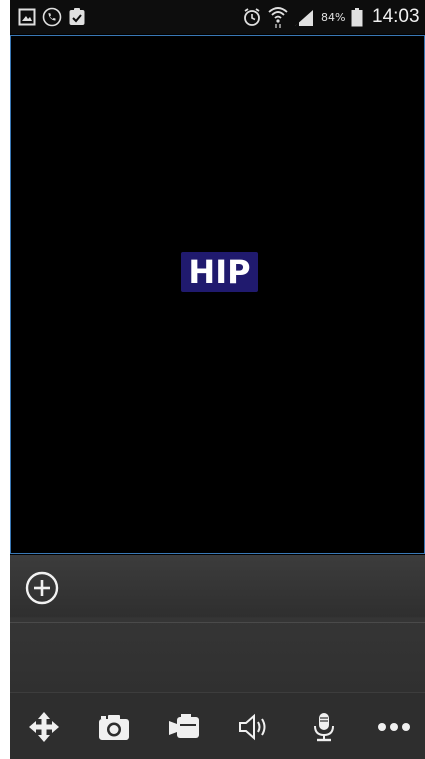 The width and height of the screenshot is (425, 759). I want to click on more-icon, so click(394, 727).